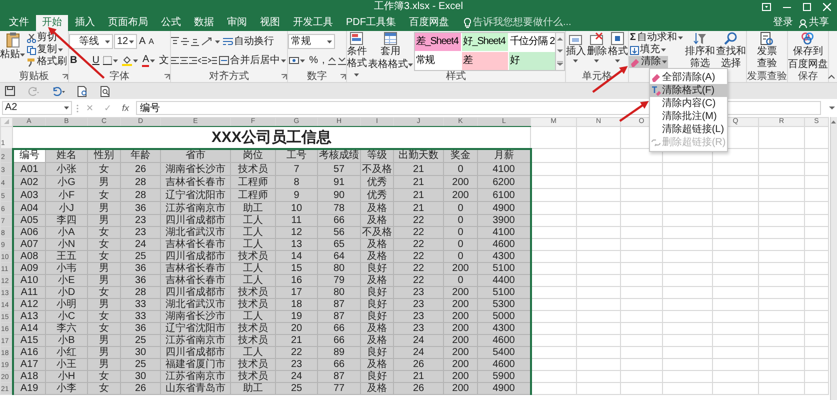 The width and height of the screenshot is (837, 400). What do you see at coordinates (37, 108) in the screenshot?
I see `name-box: A2` at bounding box center [37, 108].